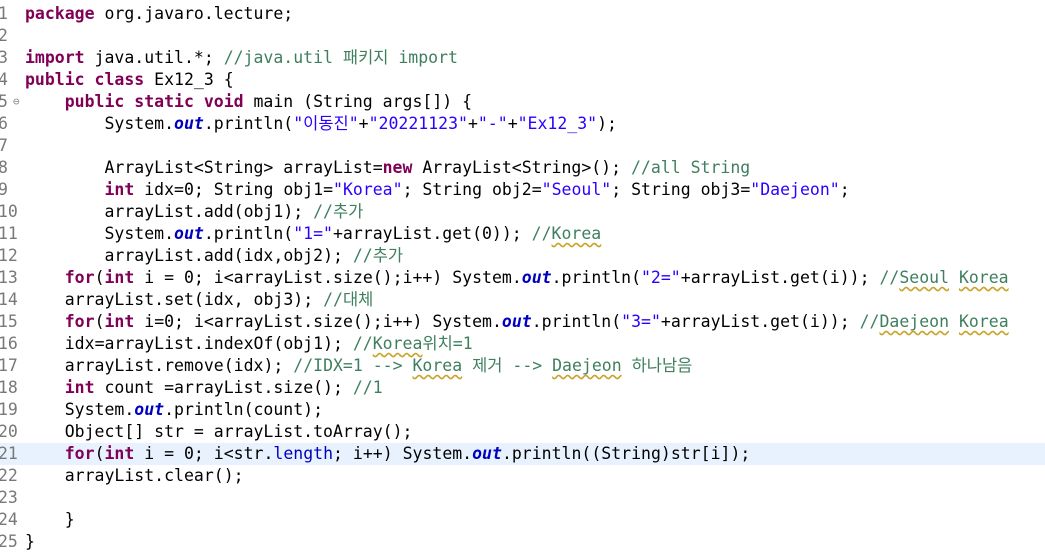  What do you see at coordinates (720, 189) in the screenshot?
I see `code-token: obj3` at bounding box center [720, 189].